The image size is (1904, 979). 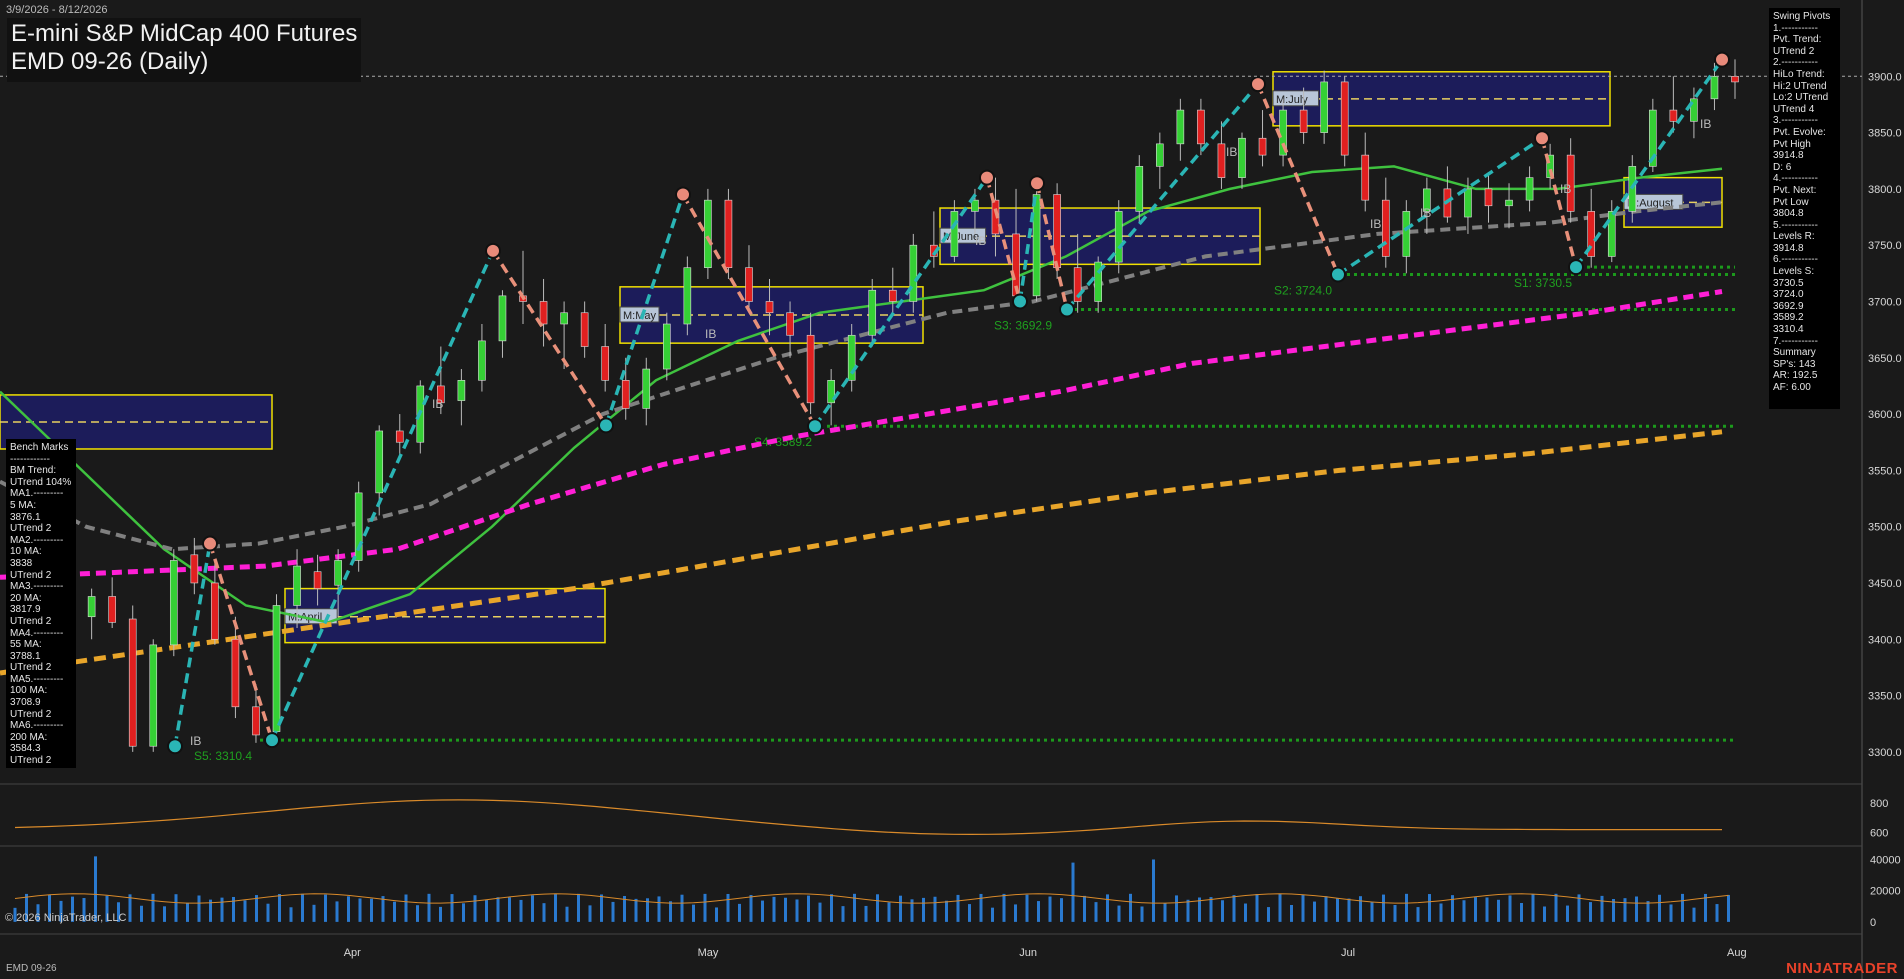 I want to click on y-tick-label: 3900.0, so click(x=1885, y=77).